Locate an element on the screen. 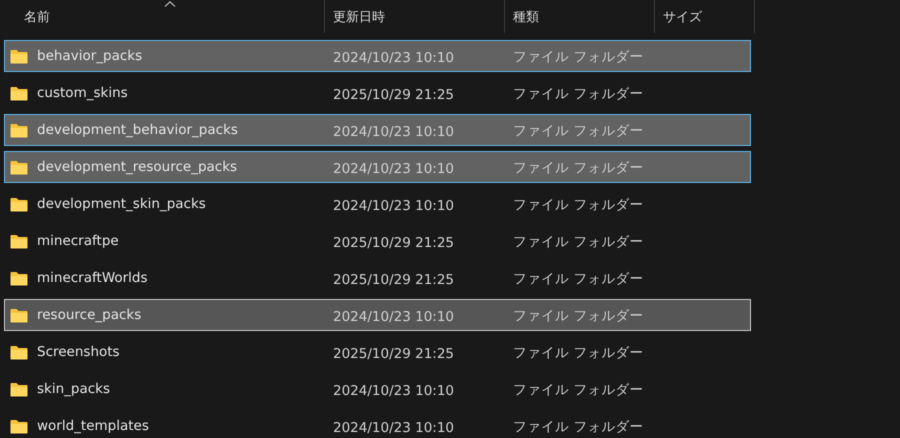 The image size is (900, 438). file-row: skin_packs 2024/10/23 10:10 ファイル フォルダー is located at coordinates (377, 389).